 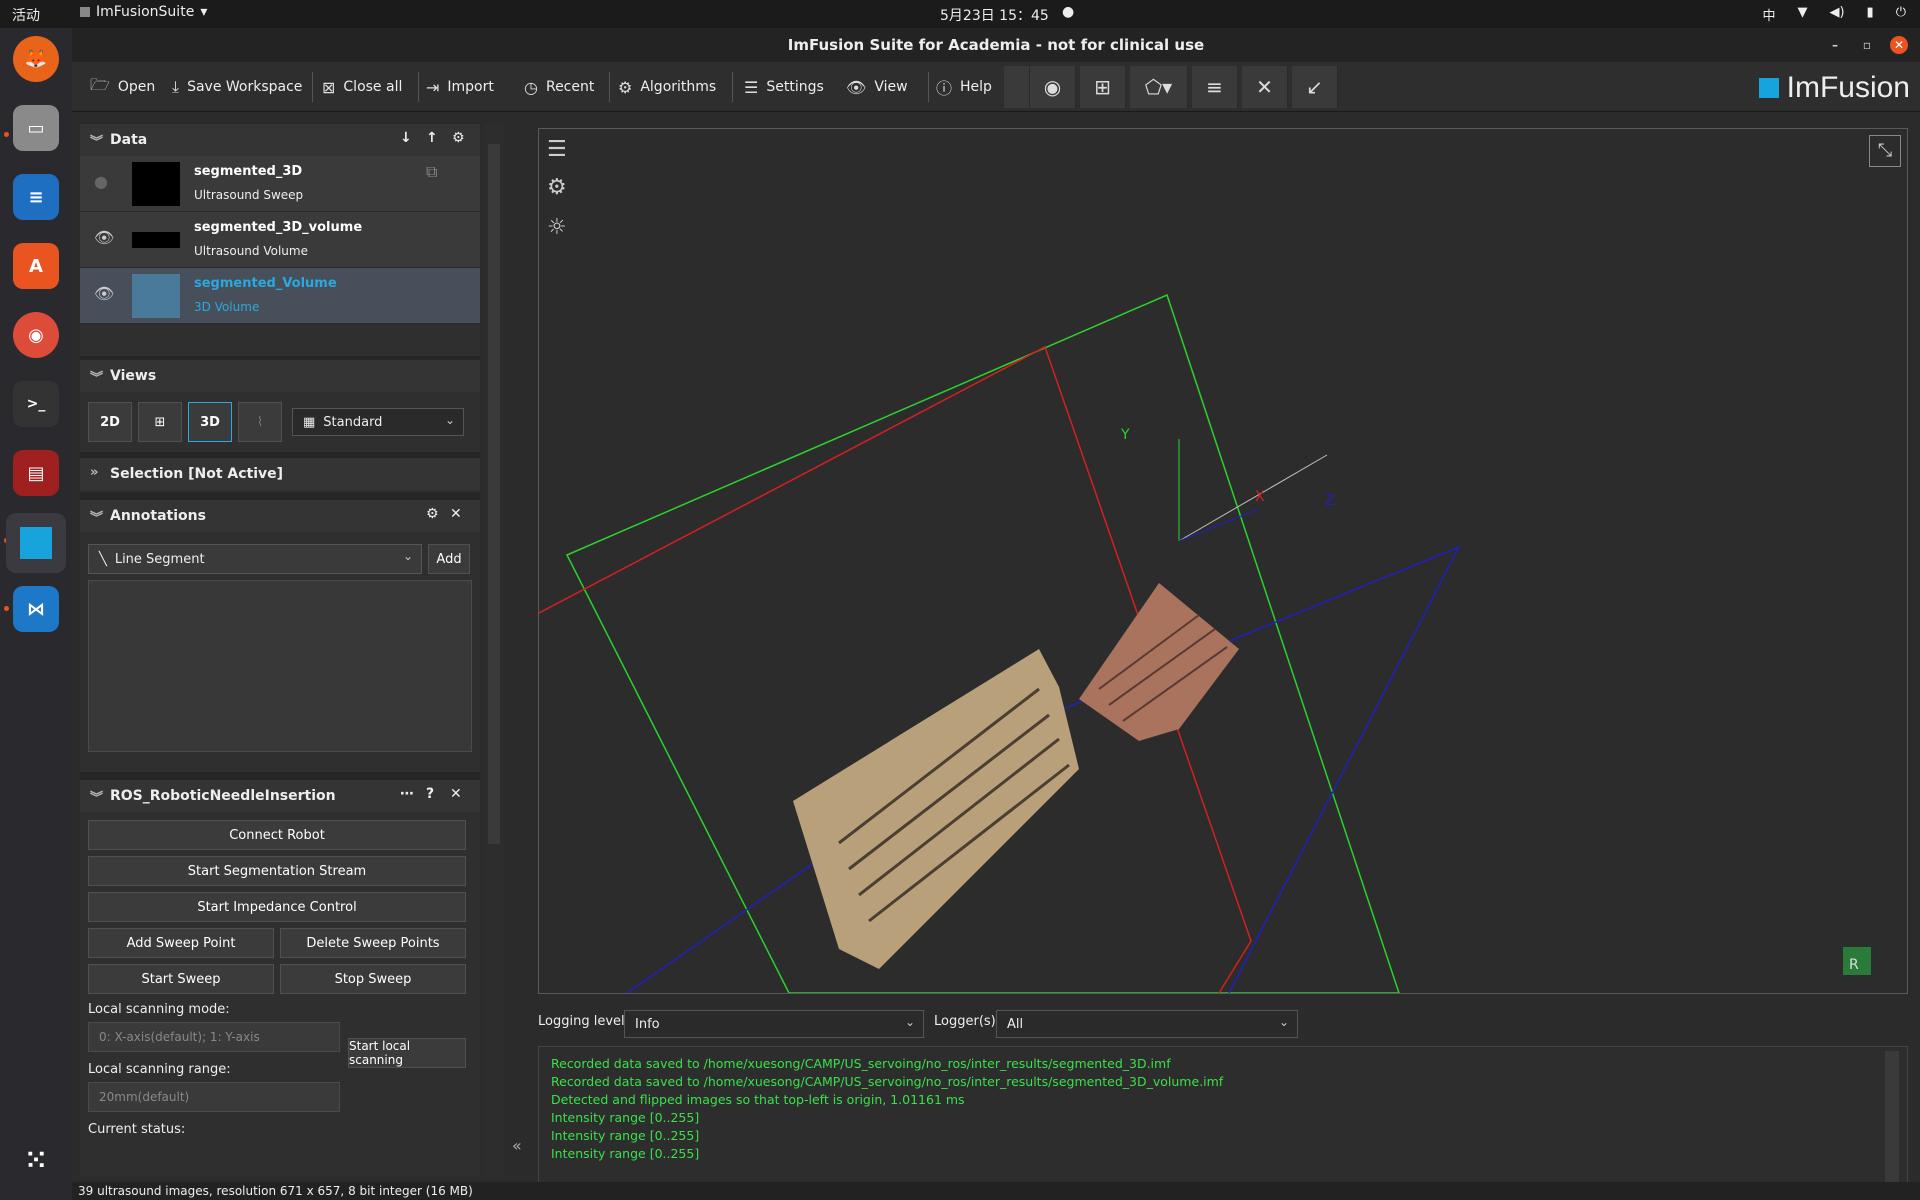 What do you see at coordinates (36, 59) in the screenshot?
I see `firefox-icon: 🦊` at bounding box center [36, 59].